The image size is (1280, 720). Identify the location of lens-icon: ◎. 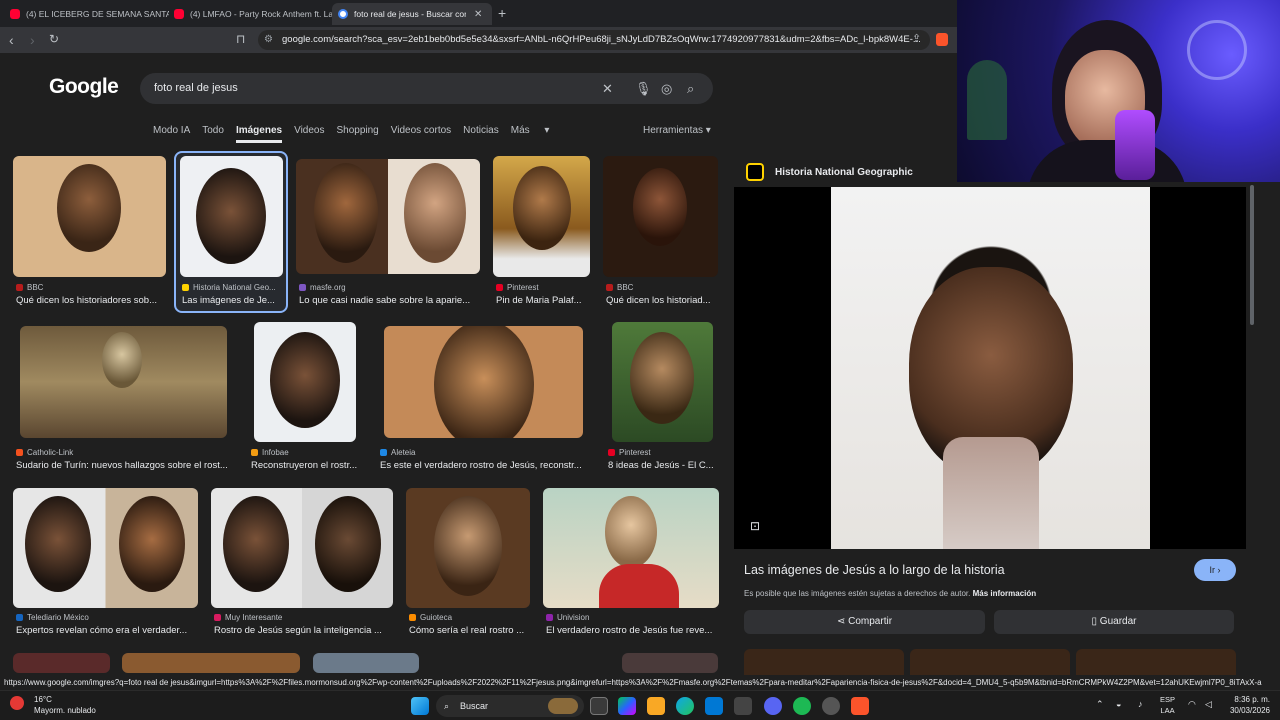
(666, 88).